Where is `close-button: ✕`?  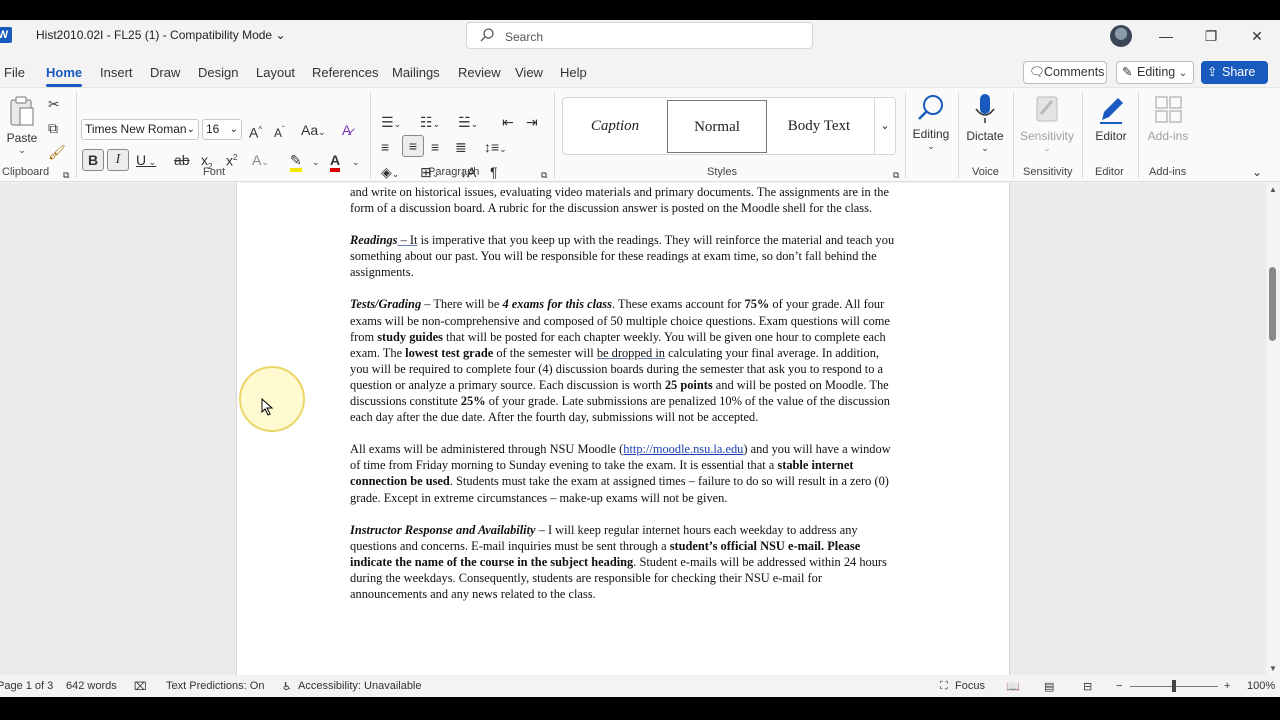
close-button: ✕ is located at coordinates (1257, 36).